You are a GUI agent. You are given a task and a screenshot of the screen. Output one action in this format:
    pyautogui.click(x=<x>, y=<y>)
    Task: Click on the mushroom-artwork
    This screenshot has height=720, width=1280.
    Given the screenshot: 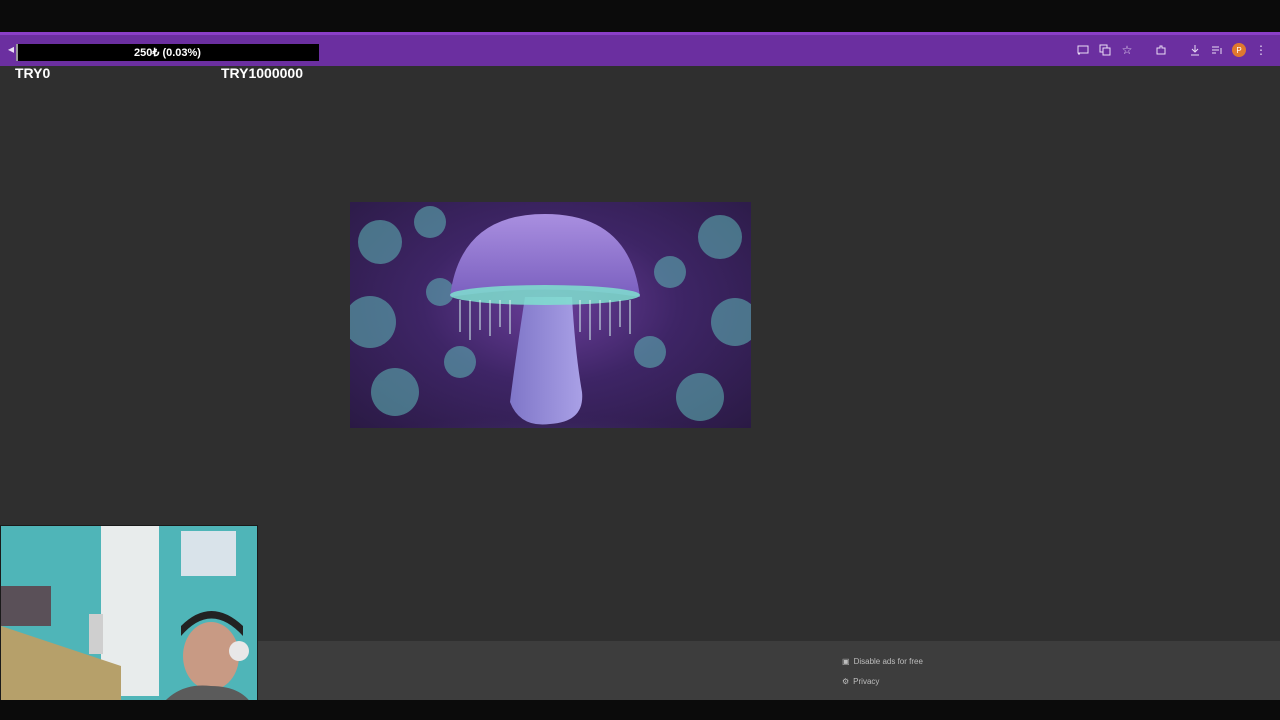 What is the action you would take?
    pyautogui.click(x=550, y=315)
    